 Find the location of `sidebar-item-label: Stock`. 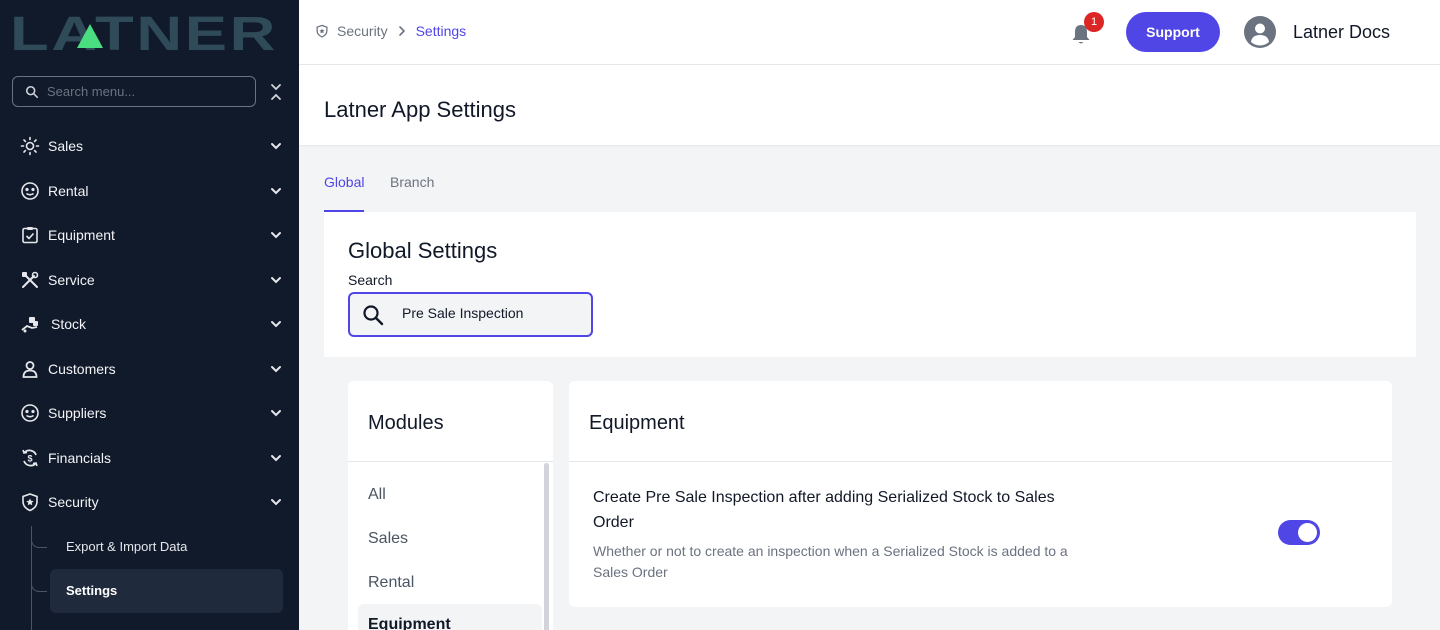

sidebar-item-label: Stock is located at coordinates (69, 324).